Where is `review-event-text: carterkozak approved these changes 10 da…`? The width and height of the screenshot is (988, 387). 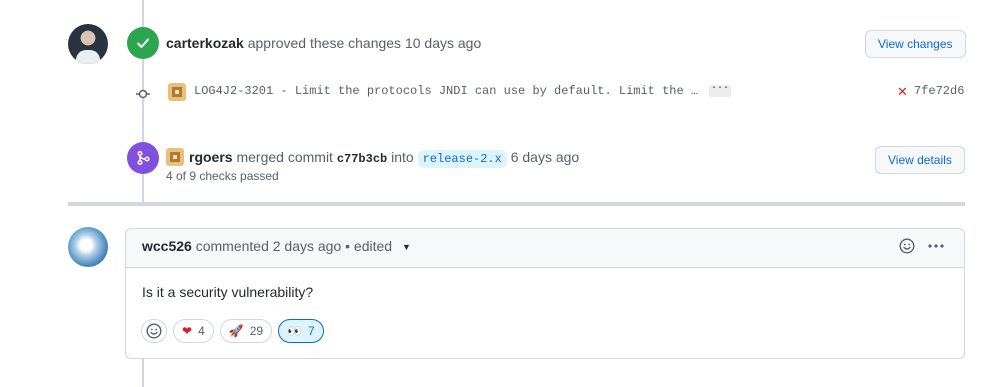
review-event-text: carterkozak approved these changes 10 da… is located at coordinates (323, 43).